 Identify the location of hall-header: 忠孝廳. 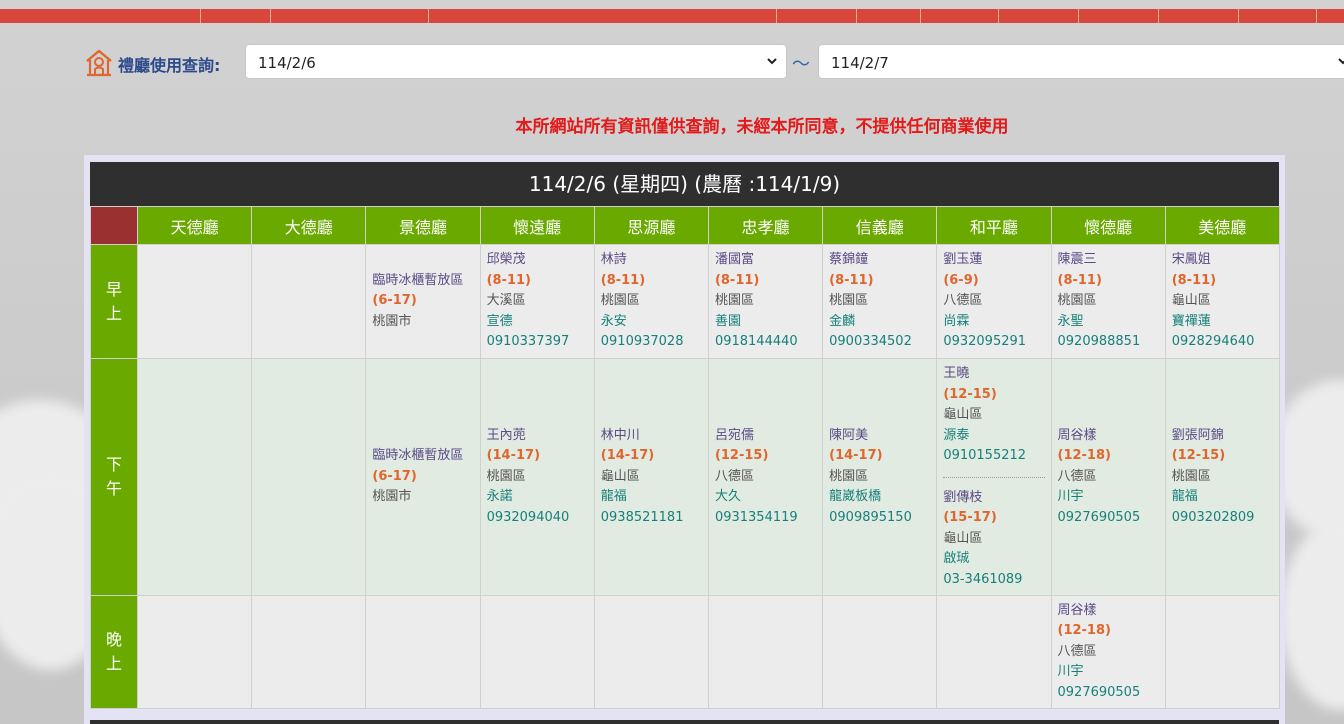
(765, 225).